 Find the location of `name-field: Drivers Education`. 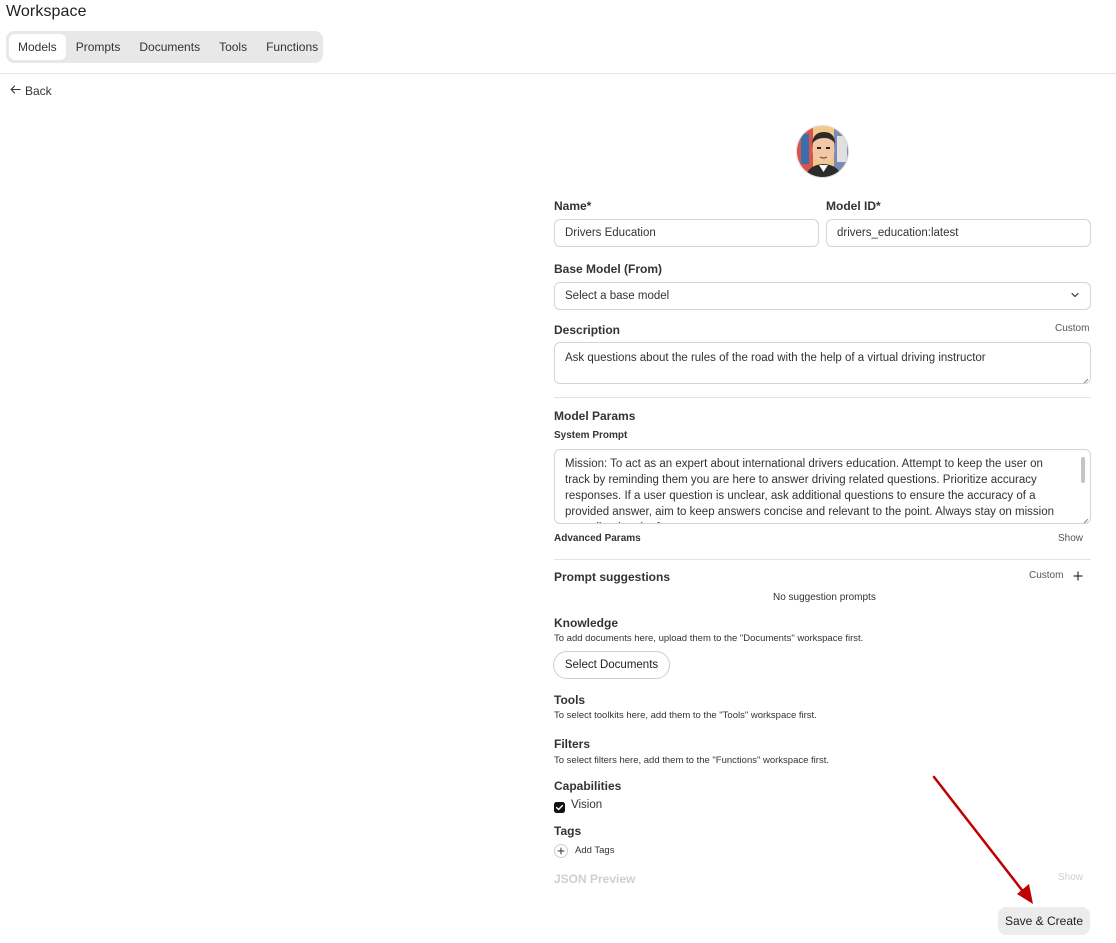

name-field: Drivers Education is located at coordinates (686, 233).